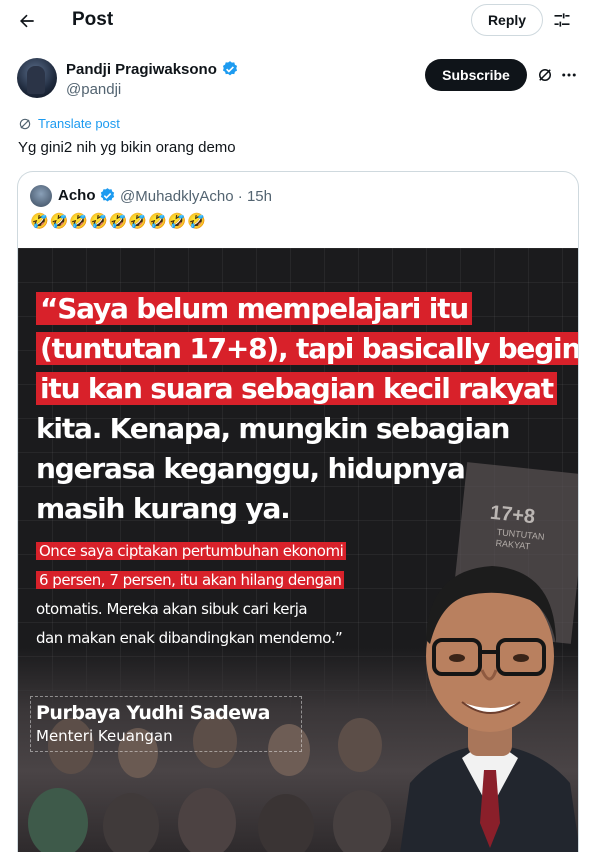 The image size is (600, 852). I want to click on headline-line-4: kita. Kenapa, mungkin sebagian, so click(273, 428).